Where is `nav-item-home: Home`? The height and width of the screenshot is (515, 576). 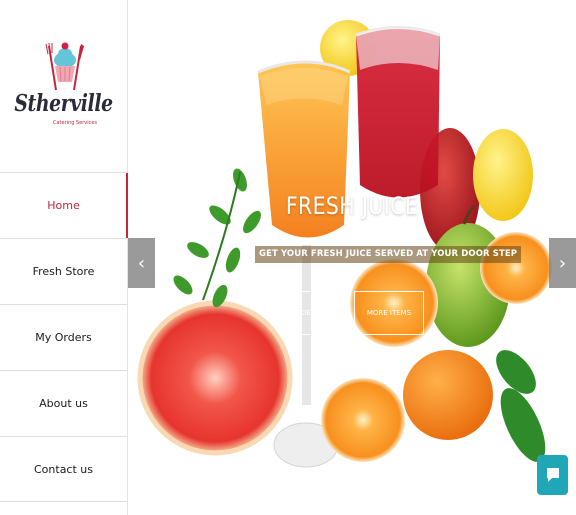 nav-item-home: Home is located at coordinates (64, 205).